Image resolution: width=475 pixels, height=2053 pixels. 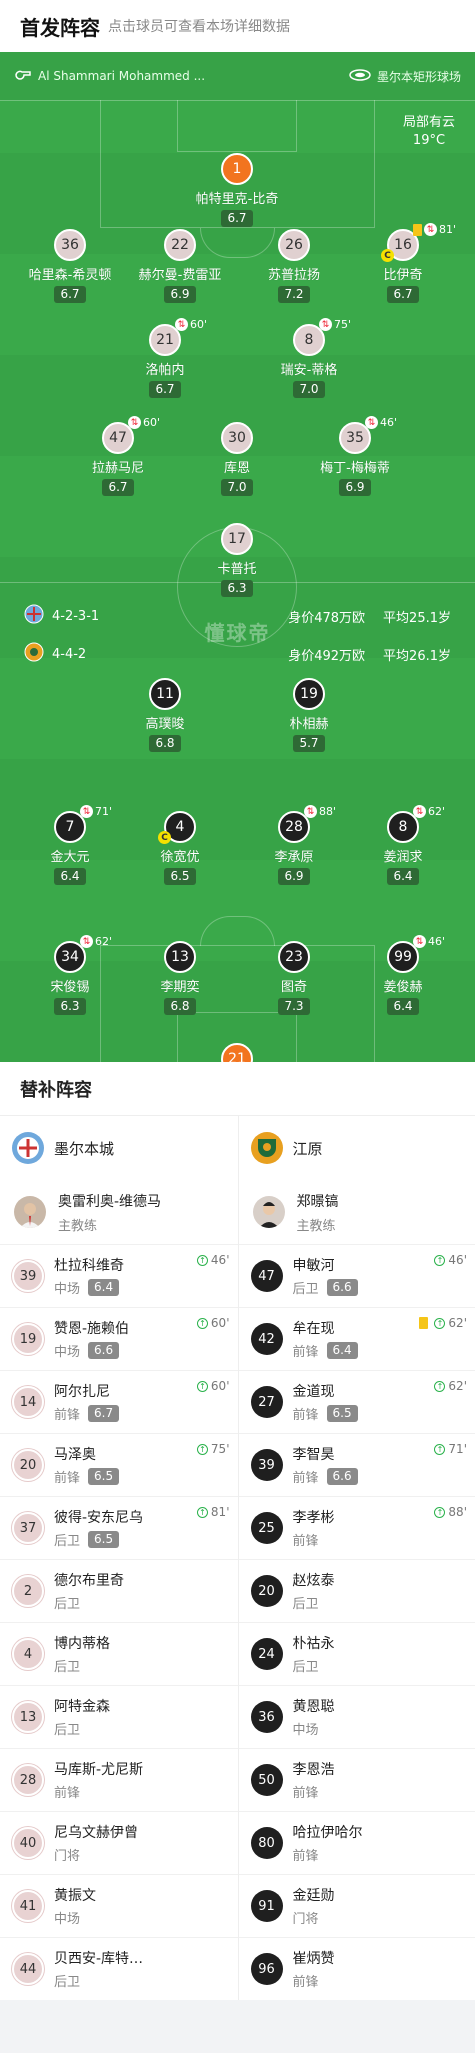 What do you see at coordinates (180, 978) in the screenshot?
I see `away-player: 13 李期奕 6.8` at bounding box center [180, 978].